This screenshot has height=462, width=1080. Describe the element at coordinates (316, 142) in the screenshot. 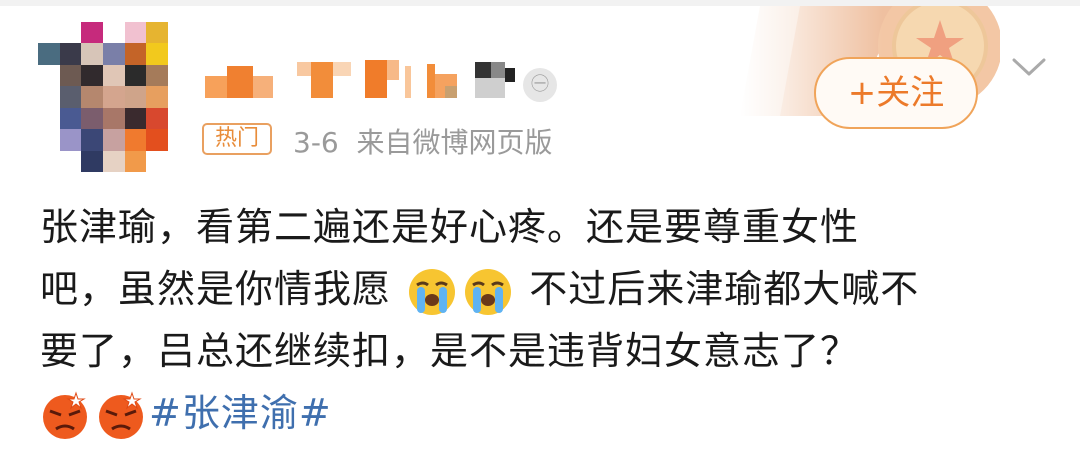

I see `post-date: 3-6` at that location.